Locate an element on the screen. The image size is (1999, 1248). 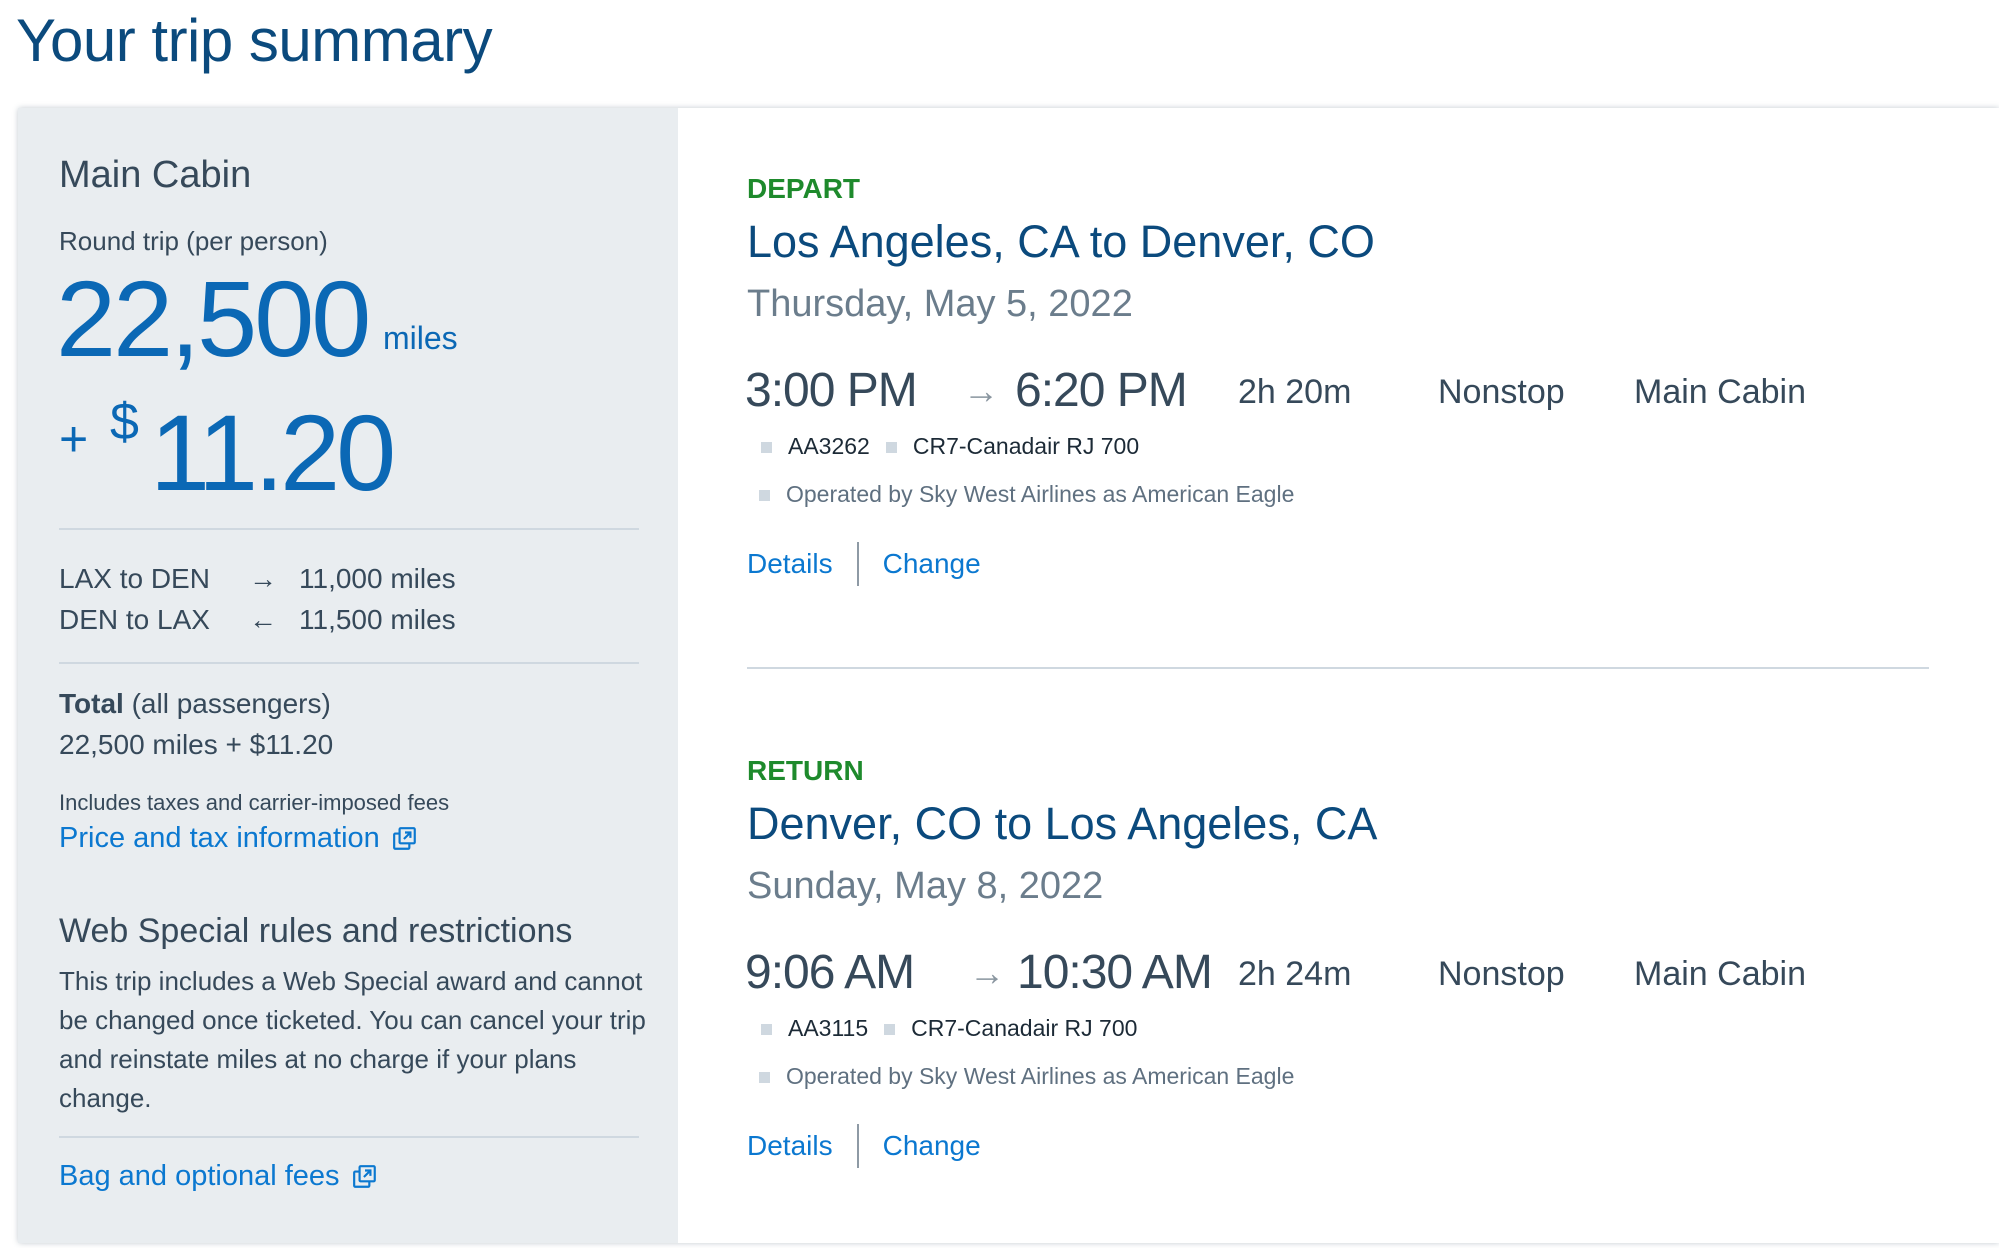
leg-divider is located at coordinates (1338, 668).